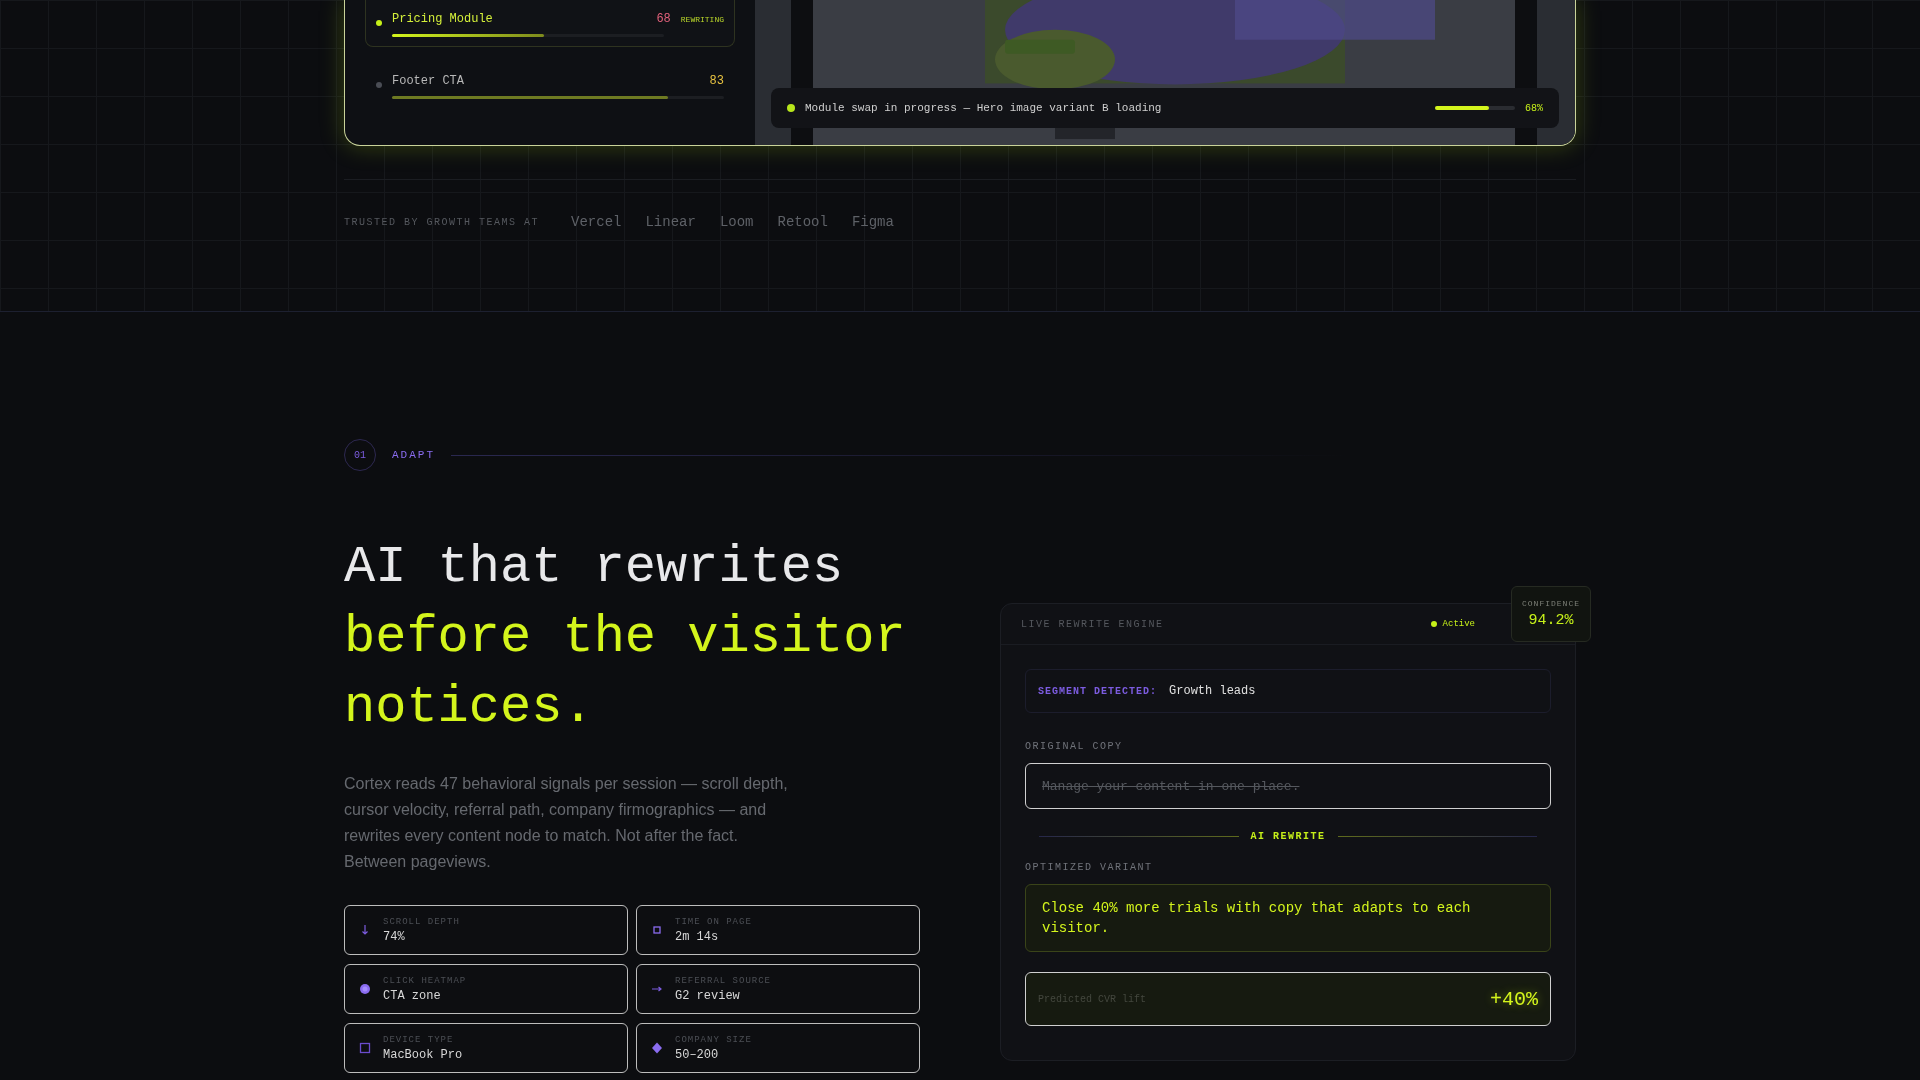  I want to click on card-title: LIVE REWRITE ENGINE, so click(1093, 624).